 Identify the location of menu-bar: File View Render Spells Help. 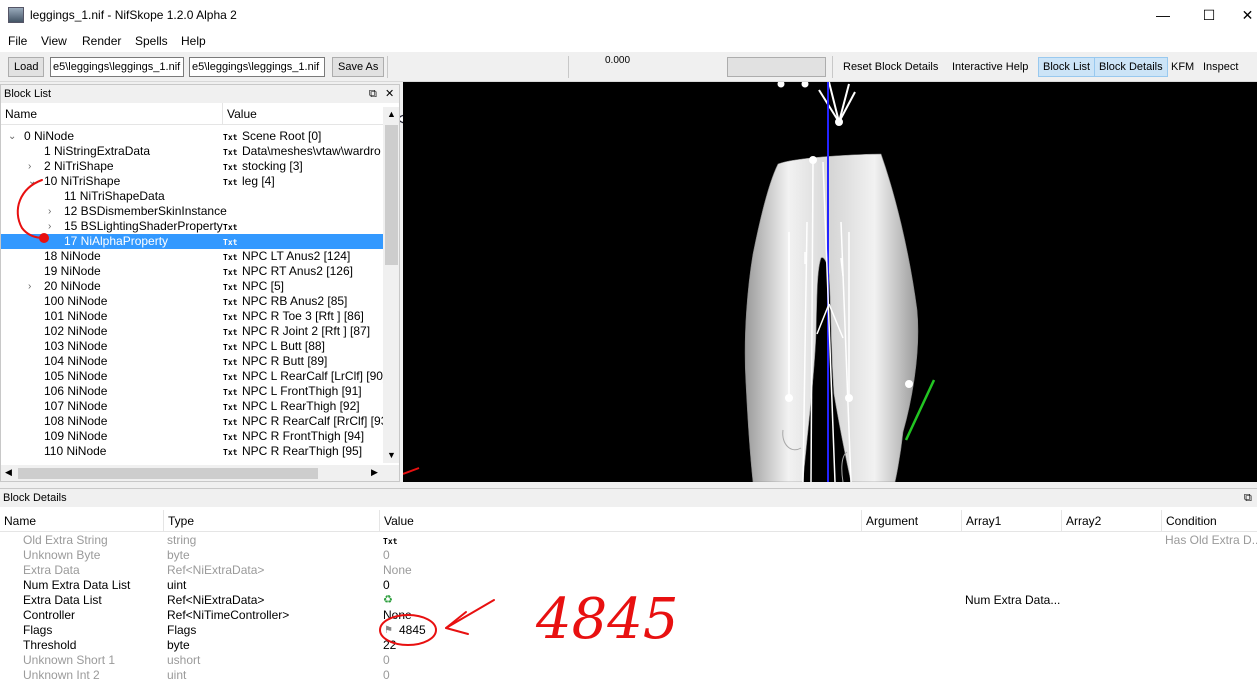
(628, 41).